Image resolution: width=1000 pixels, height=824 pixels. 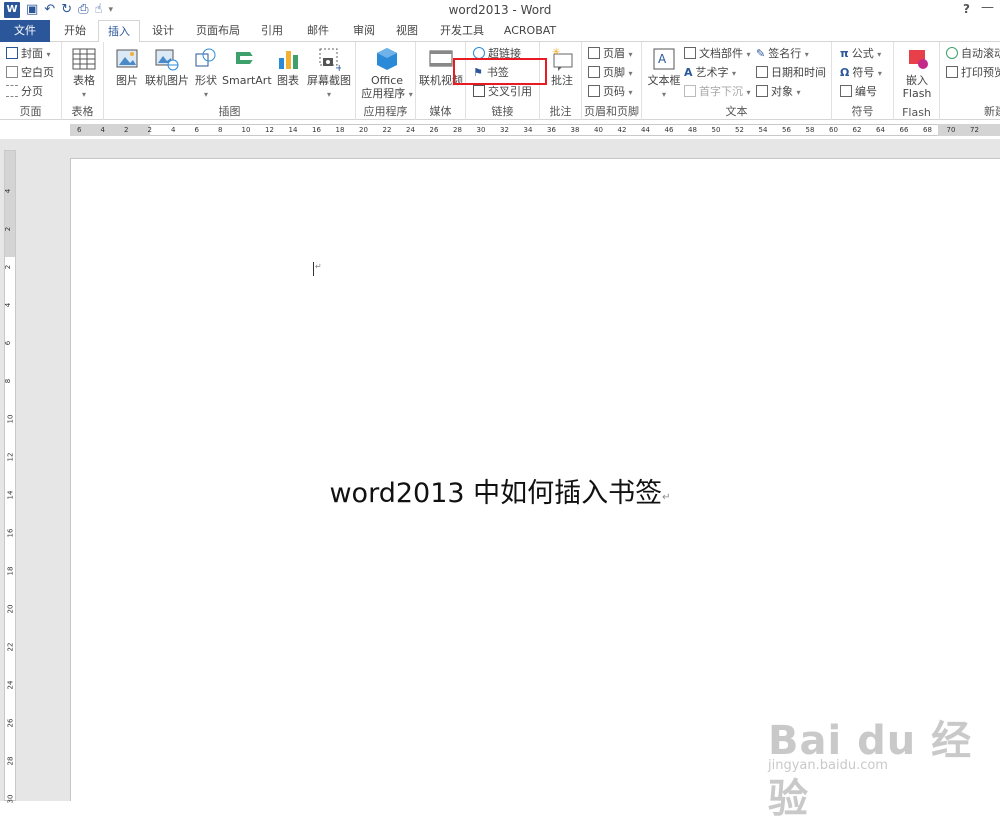 I want to click on ruler-tick-label: 18, so click(x=10, y=571).